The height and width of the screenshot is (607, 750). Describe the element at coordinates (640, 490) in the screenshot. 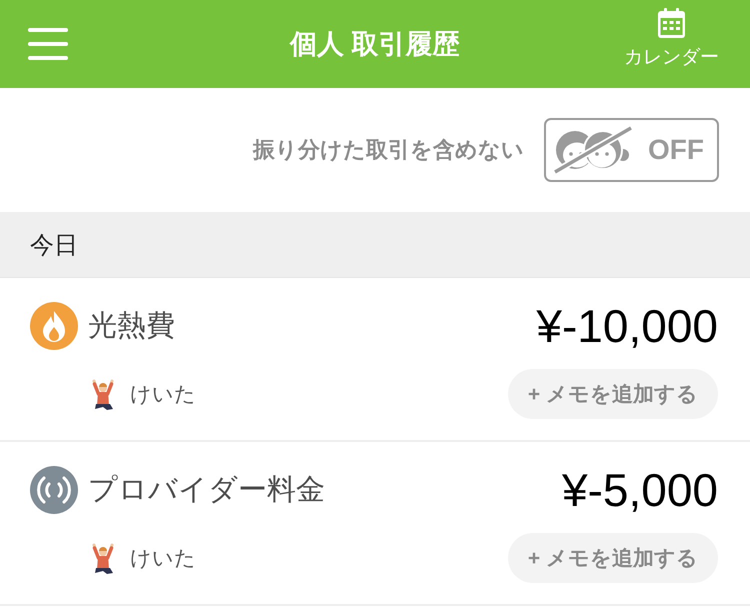

I see `amount: ¥-5,000` at that location.